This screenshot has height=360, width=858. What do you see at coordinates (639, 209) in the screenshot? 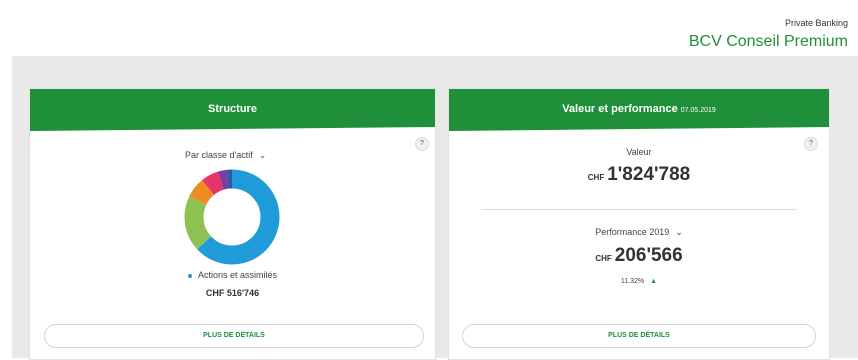
I see `divider` at bounding box center [639, 209].